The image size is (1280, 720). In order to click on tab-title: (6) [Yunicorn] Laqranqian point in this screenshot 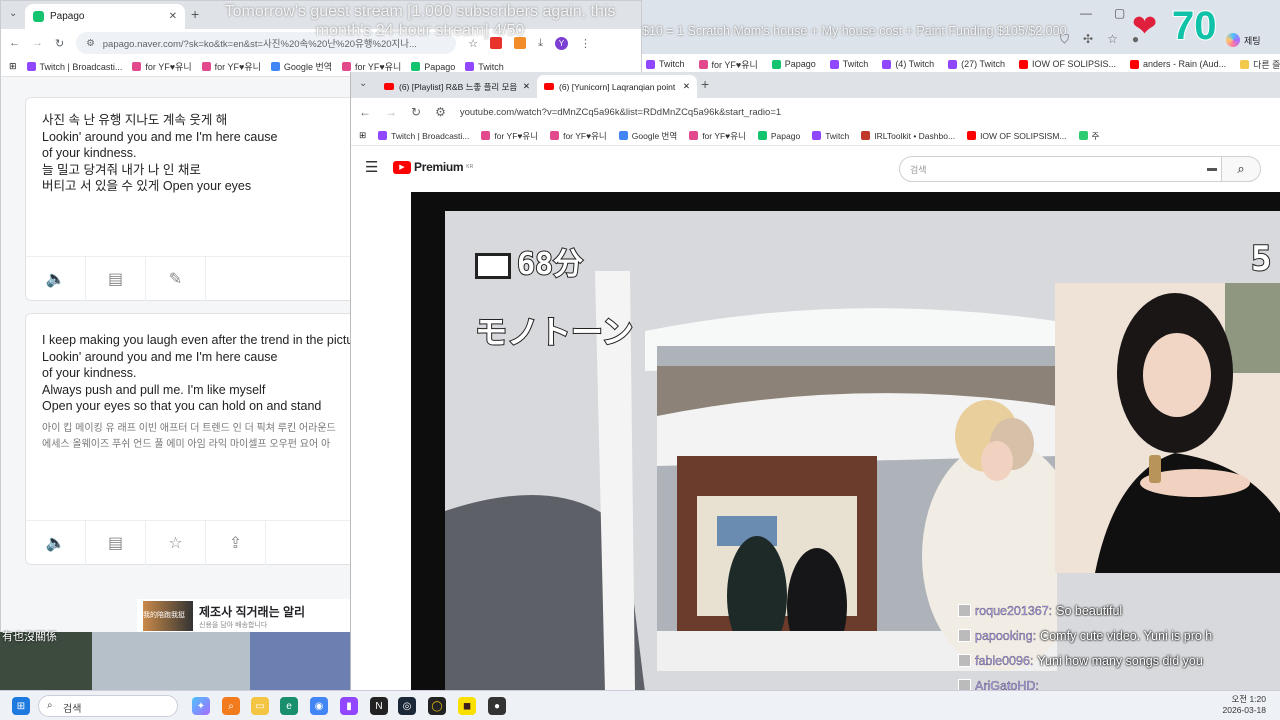, I will do `click(617, 86)`.